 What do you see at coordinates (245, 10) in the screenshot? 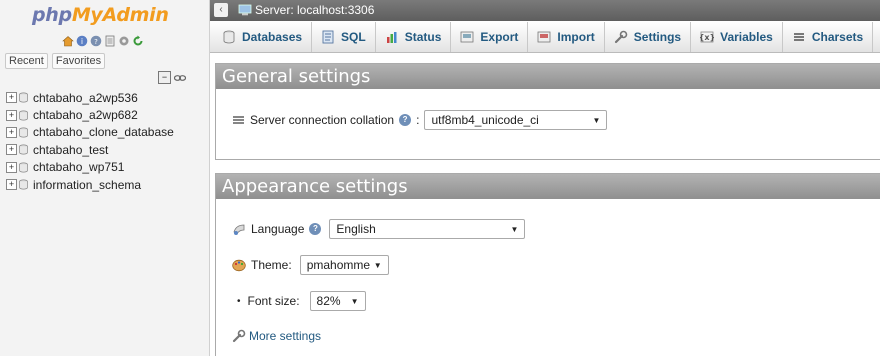
I see `server-icon` at bounding box center [245, 10].